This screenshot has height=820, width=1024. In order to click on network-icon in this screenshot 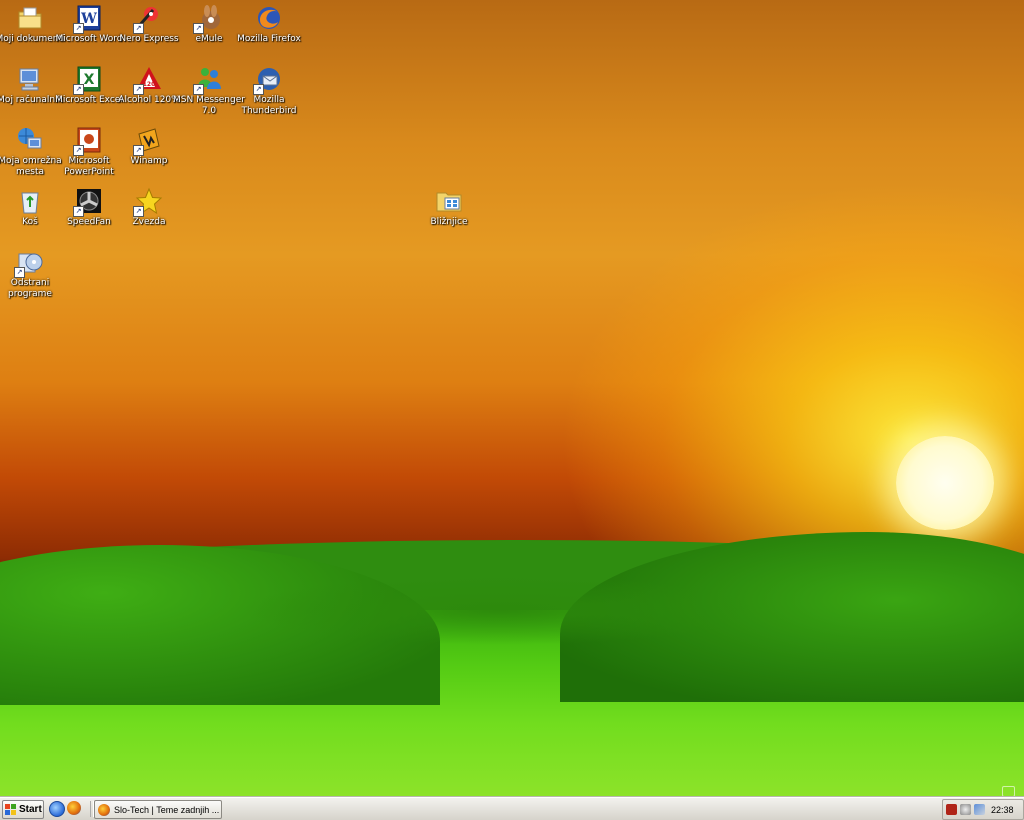, I will do `click(979, 809)`.